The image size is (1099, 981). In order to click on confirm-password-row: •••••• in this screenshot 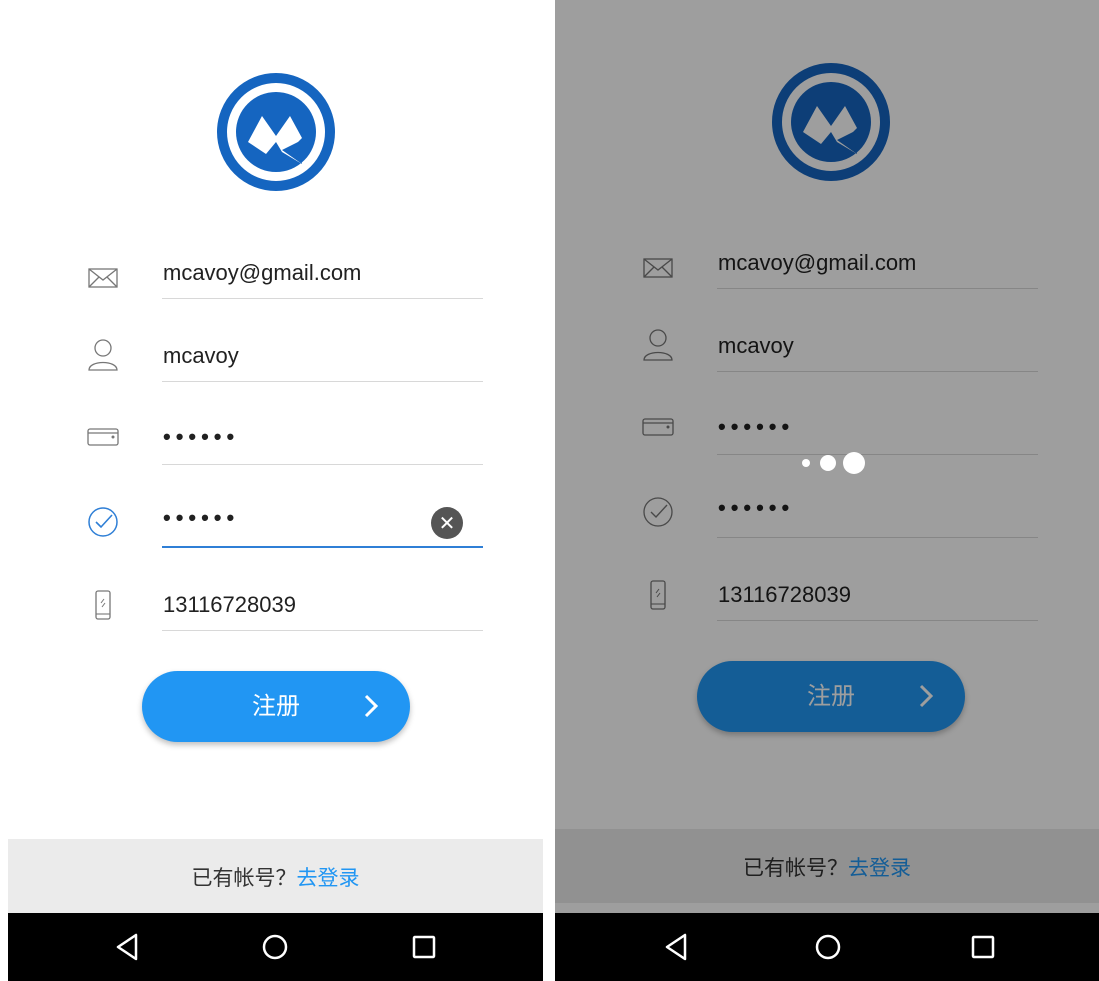, I will do `click(827, 520)`.